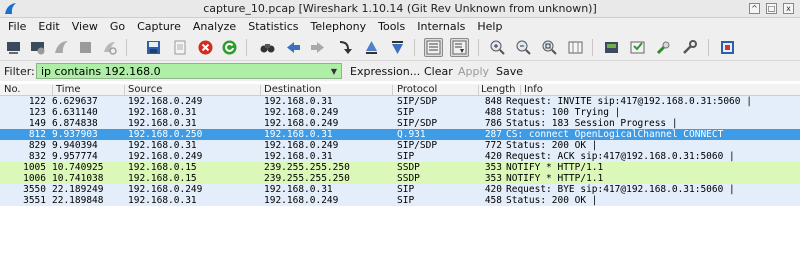 The height and width of the screenshot is (278, 800). What do you see at coordinates (771, 8) in the screenshot?
I see `maximize-button: □` at bounding box center [771, 8].